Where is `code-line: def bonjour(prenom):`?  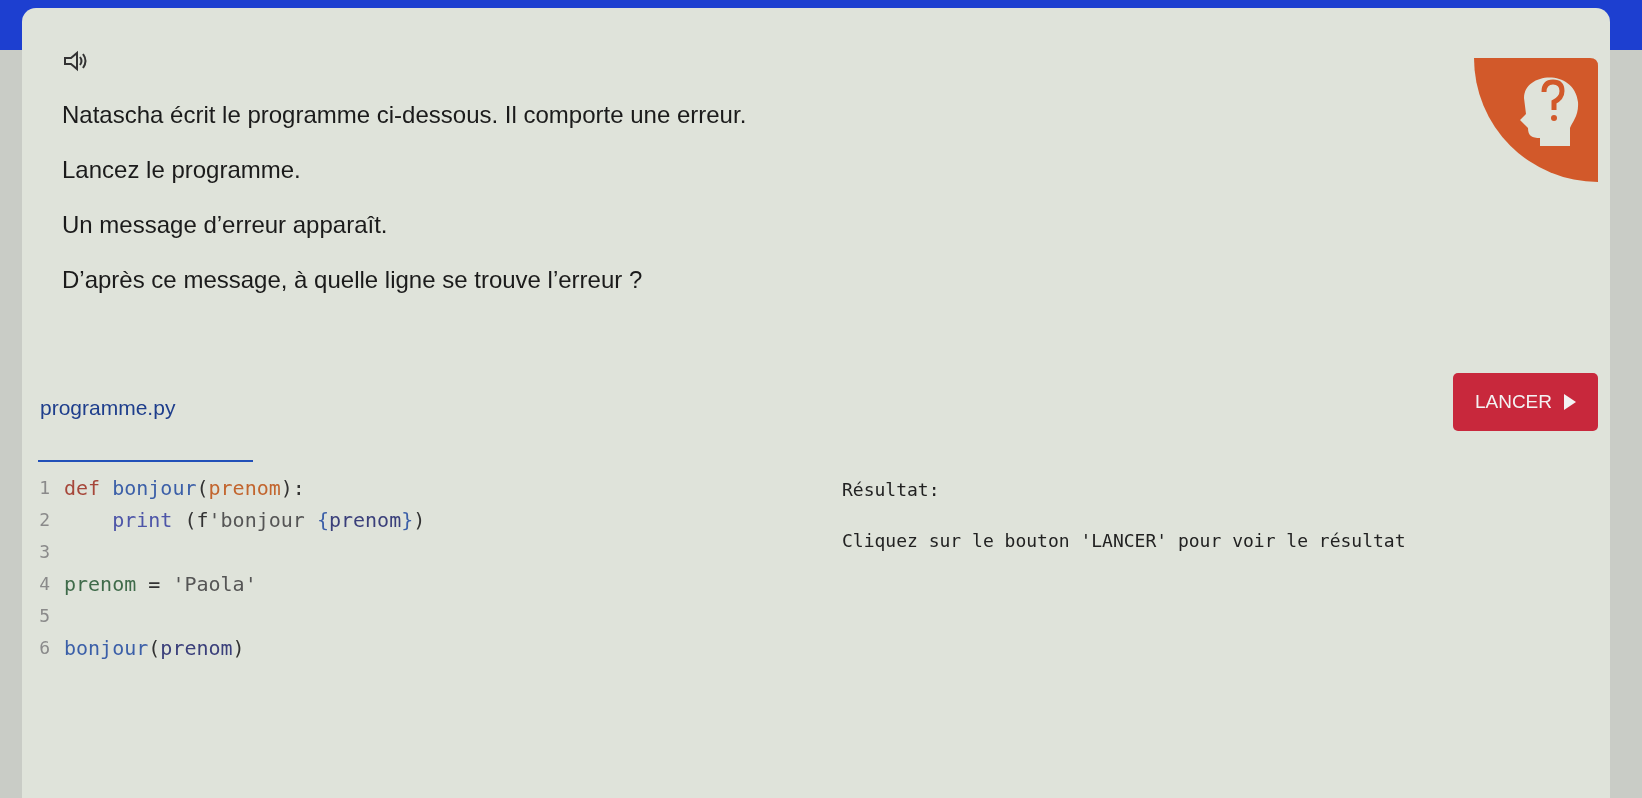 code-line: def bonjour(prenom): is located at coordinates (184, 488).